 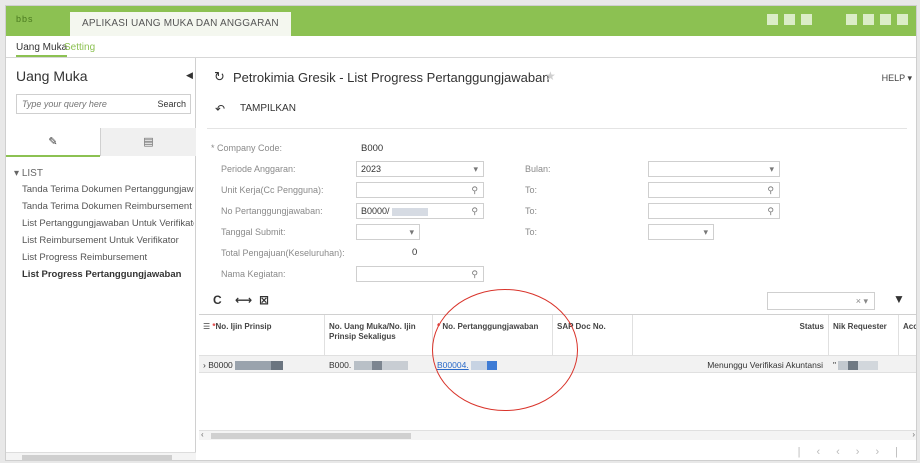 I want to click on column-header-no-uang-muka: No. Uang Muka/No. Ijin Prinsip Sekaligus, so click(x=379, y=335).